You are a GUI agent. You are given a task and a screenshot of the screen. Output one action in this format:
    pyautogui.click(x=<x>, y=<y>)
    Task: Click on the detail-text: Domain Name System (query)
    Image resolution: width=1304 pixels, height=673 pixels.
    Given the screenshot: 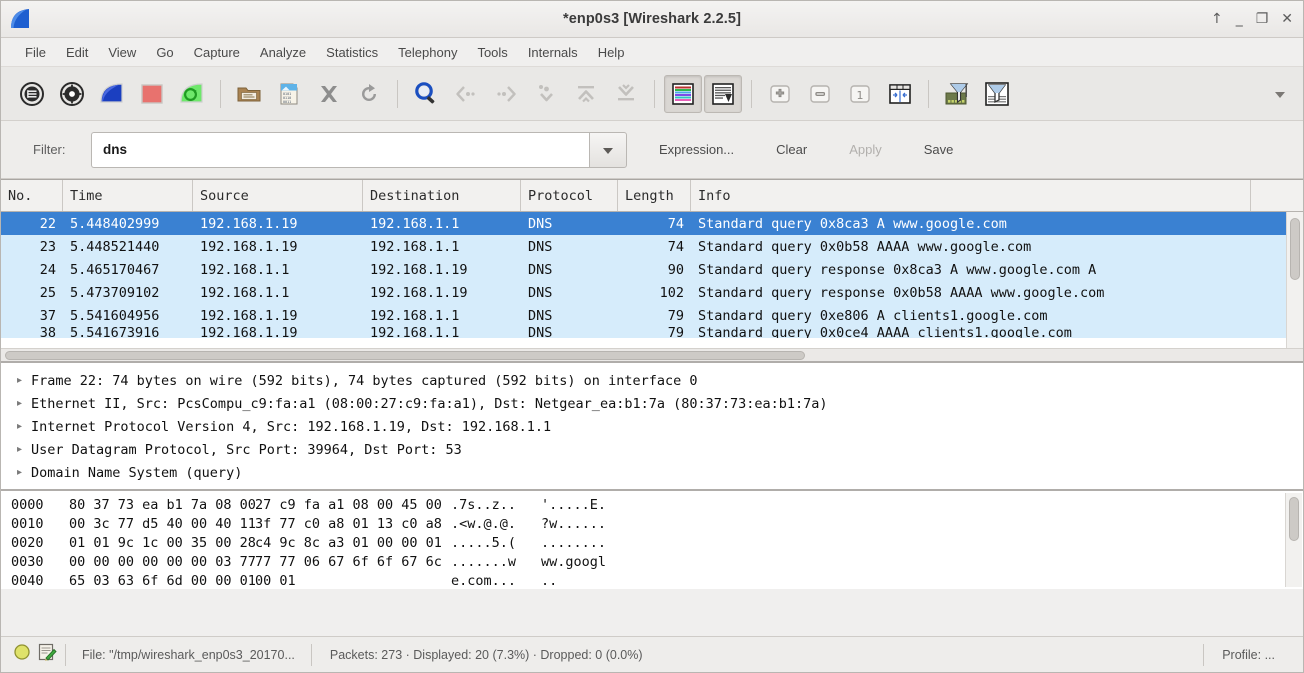 What is the action you would take?
    pyautogui.click(x=137, y=472)
    